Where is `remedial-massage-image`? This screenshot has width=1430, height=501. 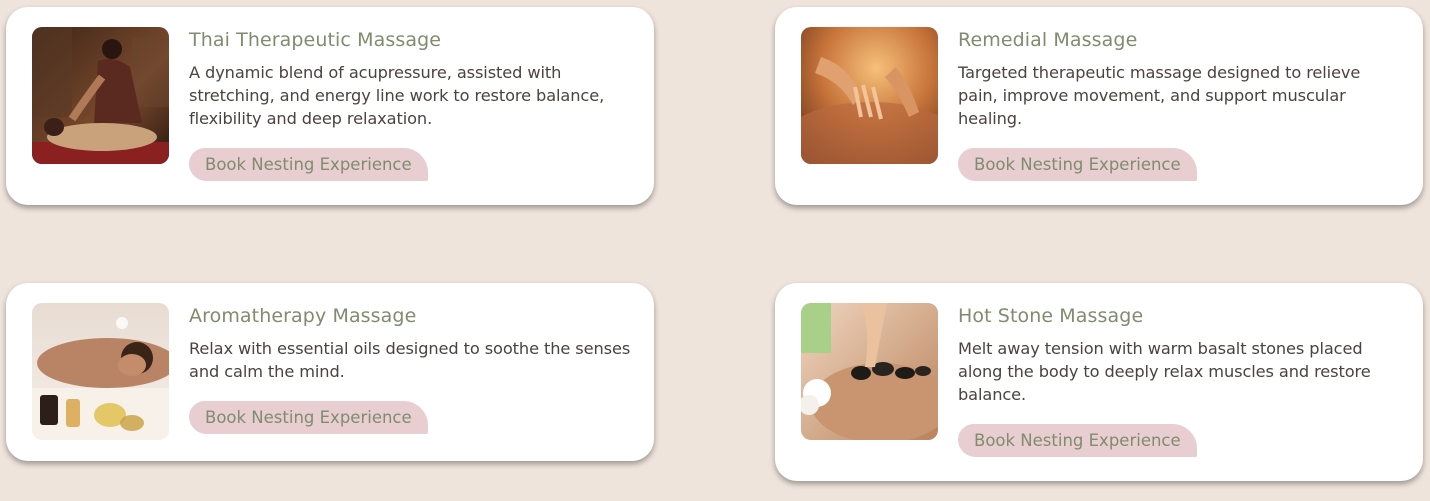
remedial-massage-image is located at coordinates (869, 95).